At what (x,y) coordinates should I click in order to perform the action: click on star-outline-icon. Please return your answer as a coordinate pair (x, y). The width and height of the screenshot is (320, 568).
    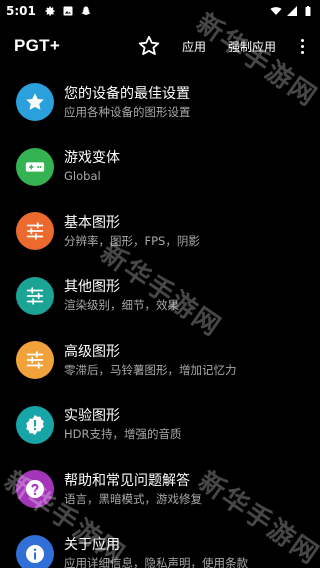
    Looking at the image, I should click on (149, 45).